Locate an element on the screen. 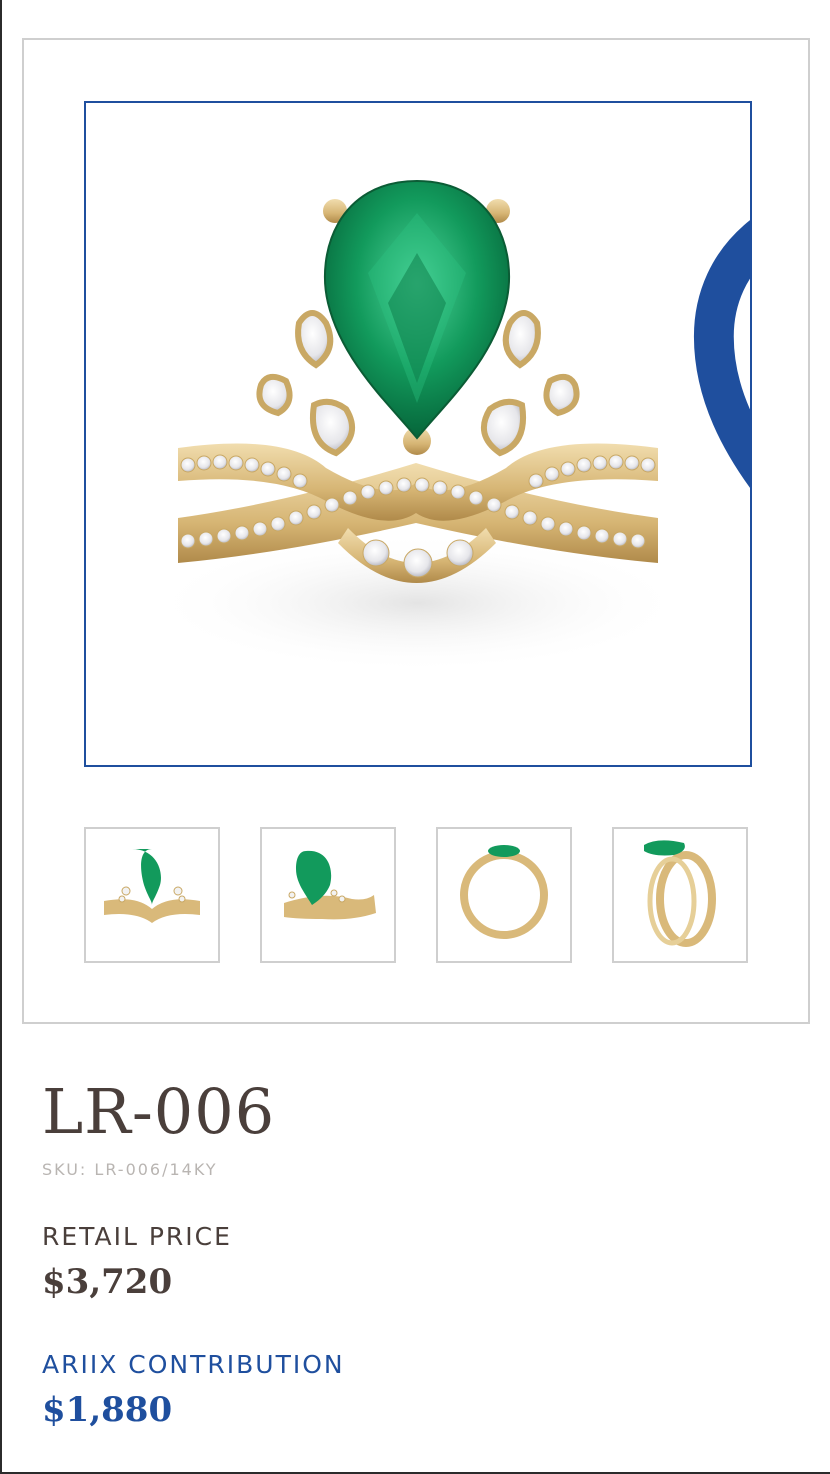 This screenshot has height=1474, width=830. thumbnail-front is located at coordinates (152, 895).